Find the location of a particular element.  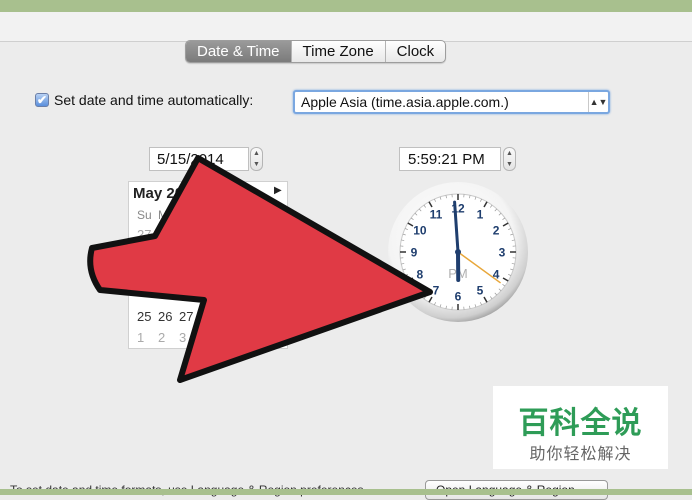

watermark-logo: 百科全说 助你轻松解决 is located at coordinates (580, 427).